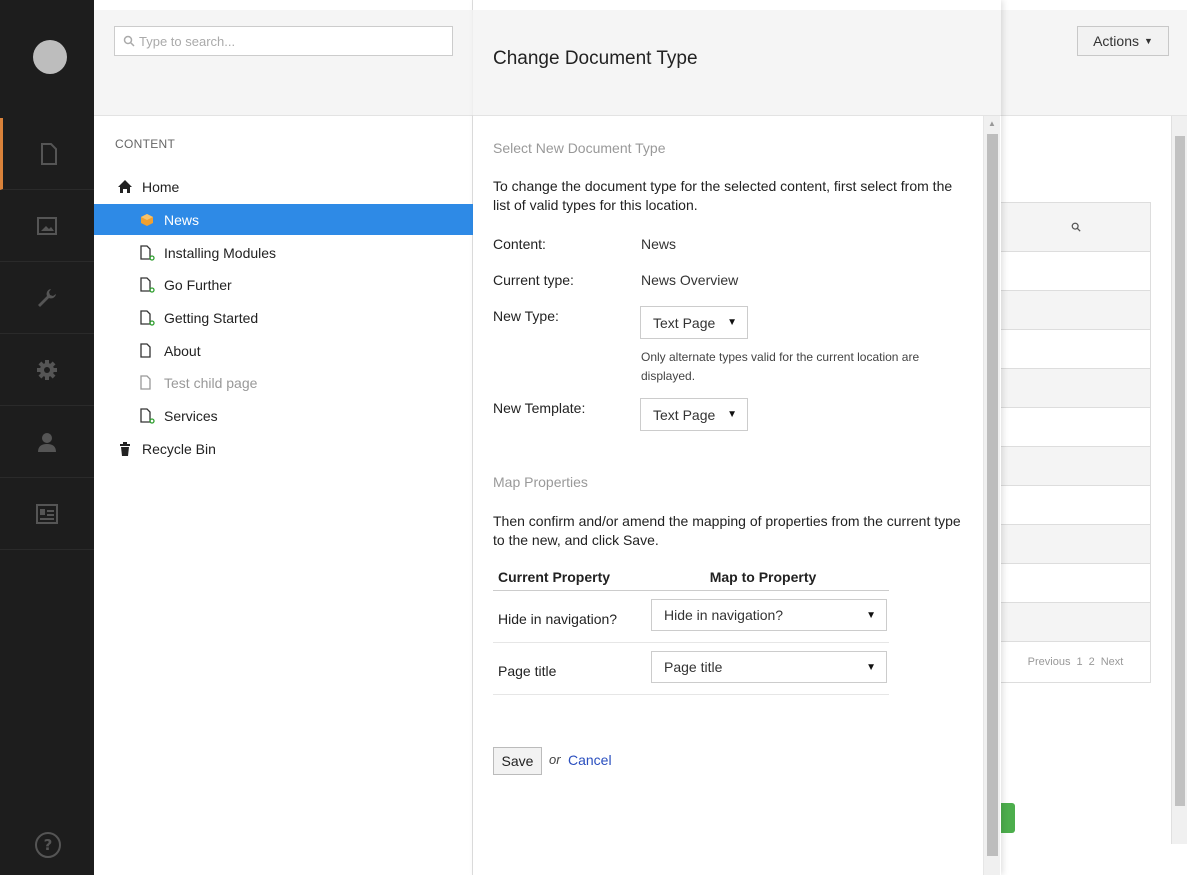 This screenshot has height=875, width=1187. I want to click on cancel-link: Cancel, so click(590, 760).